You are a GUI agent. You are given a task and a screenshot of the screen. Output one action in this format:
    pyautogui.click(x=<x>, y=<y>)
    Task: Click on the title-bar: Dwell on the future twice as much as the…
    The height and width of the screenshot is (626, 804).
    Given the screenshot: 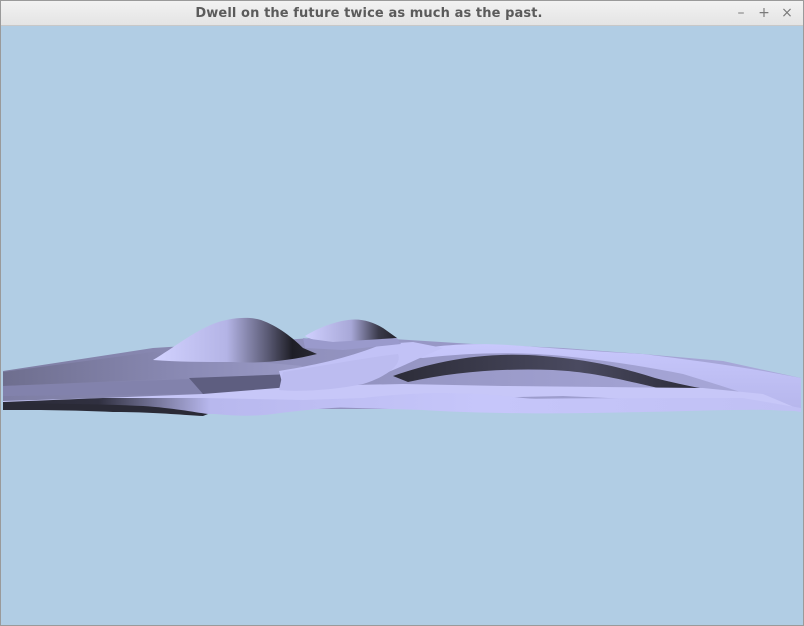 What is the action you would take?
    pyautogui.click(x=402, y=13)
    